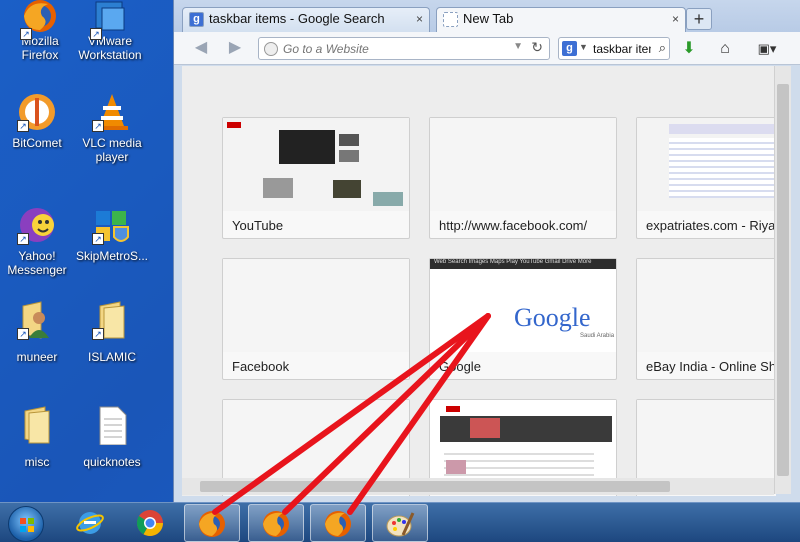 Image resolution: width=800 pixels, height=542 pixels. I want to click on taskbar-internet-explorer, so click(90, 523).